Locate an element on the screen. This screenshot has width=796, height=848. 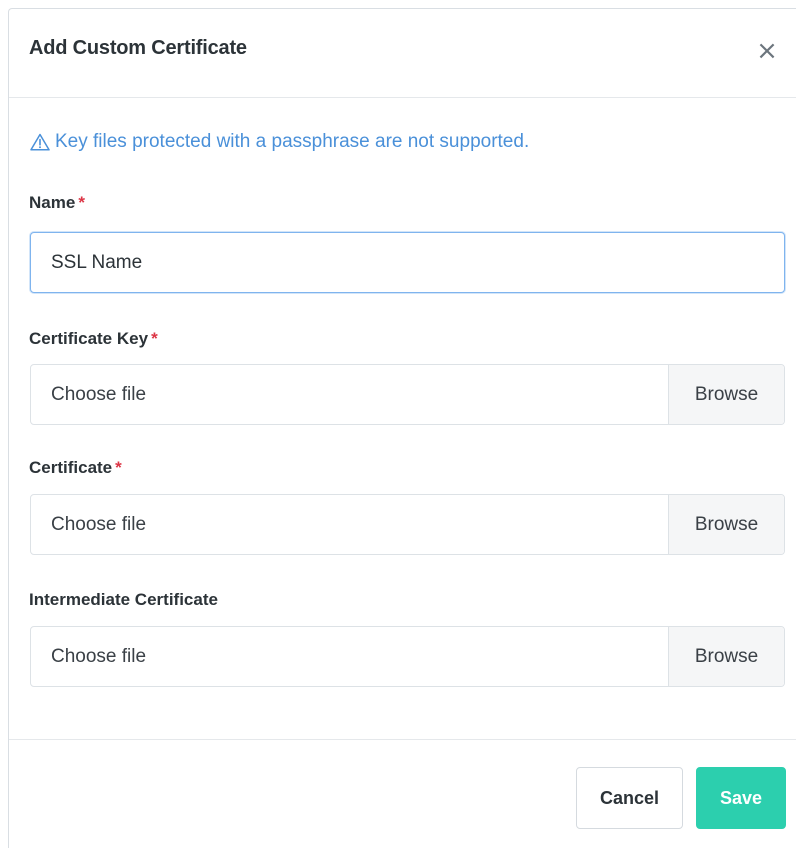
modal-title: Add Custom Certificate is located at coordinates (138, 48).